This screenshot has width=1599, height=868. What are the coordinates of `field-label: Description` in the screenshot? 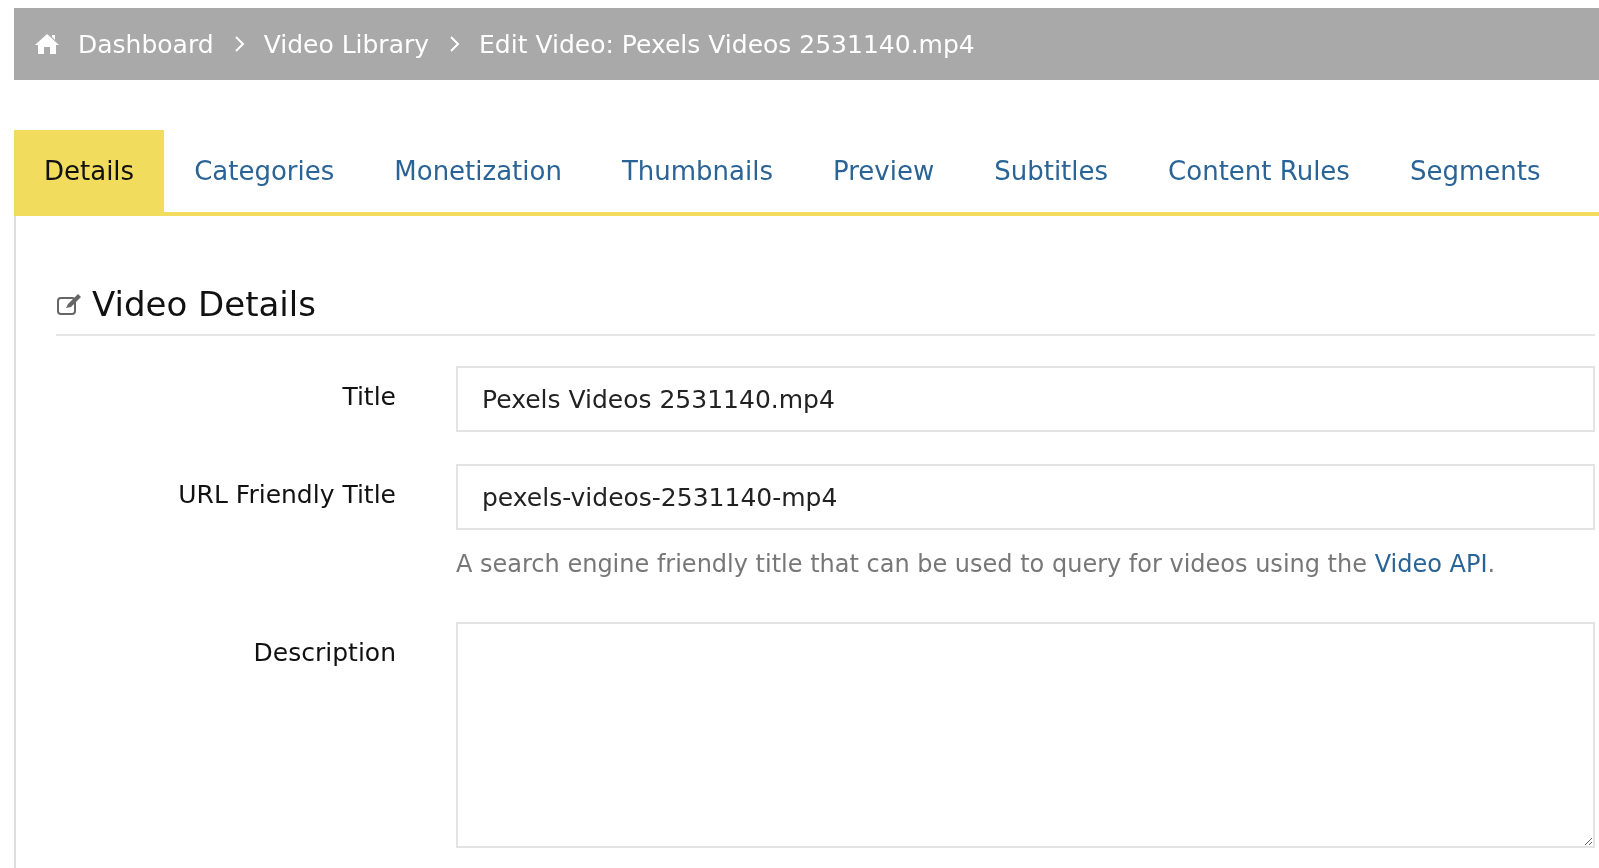 It's located at (324, 653).